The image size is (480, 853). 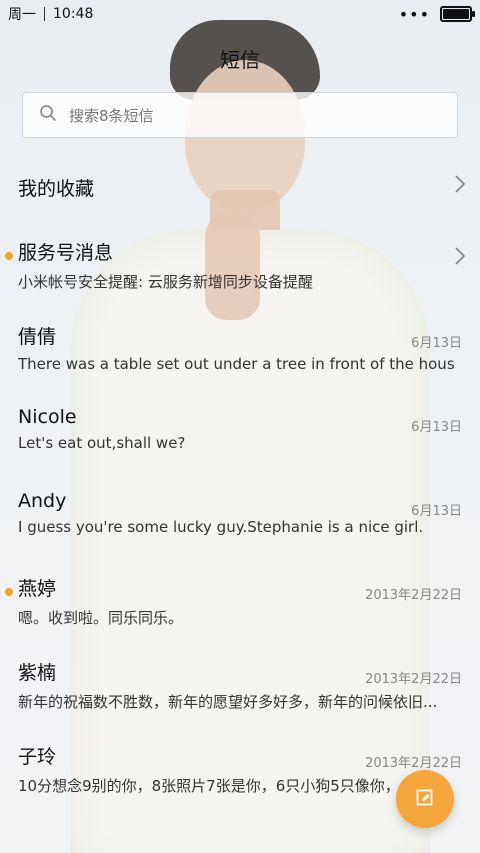 What do you see at coordinates (240, 115) in the screenshot?
I see `search-input: 搜索8条短信` at bounding box center [240, 115].